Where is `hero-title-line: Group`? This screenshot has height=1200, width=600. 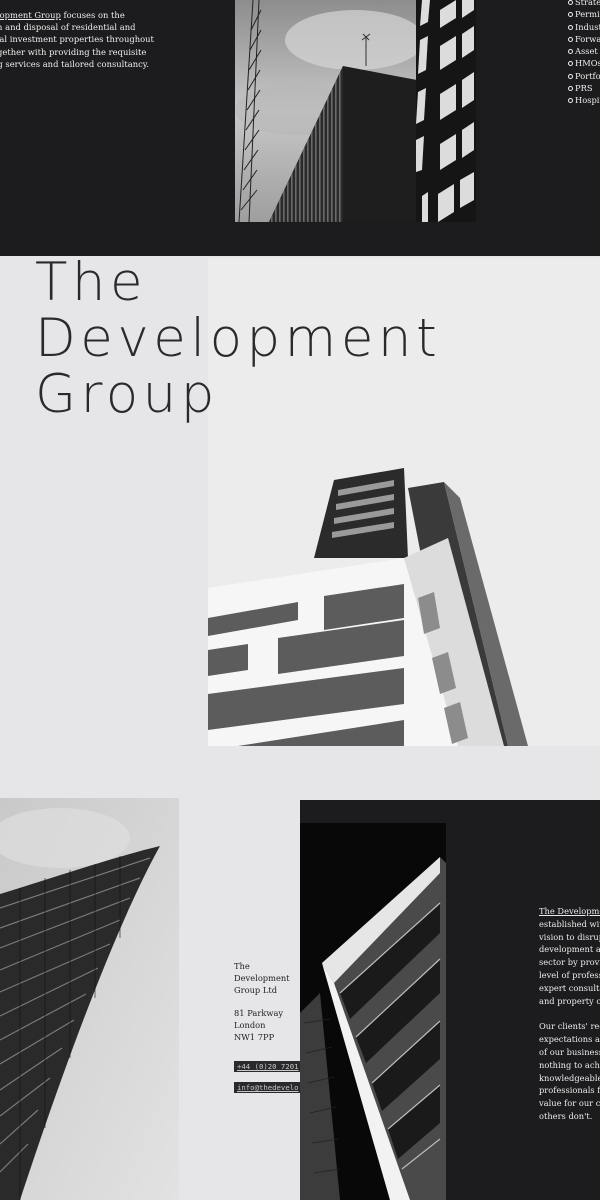
hero-title-line: Group is located at coordinates (127, 394).